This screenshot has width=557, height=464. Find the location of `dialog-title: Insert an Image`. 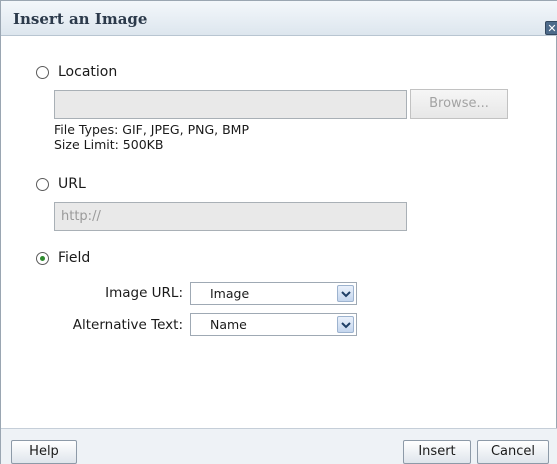

dialog-title: Insert an Image is located at coordinates (80, 19).